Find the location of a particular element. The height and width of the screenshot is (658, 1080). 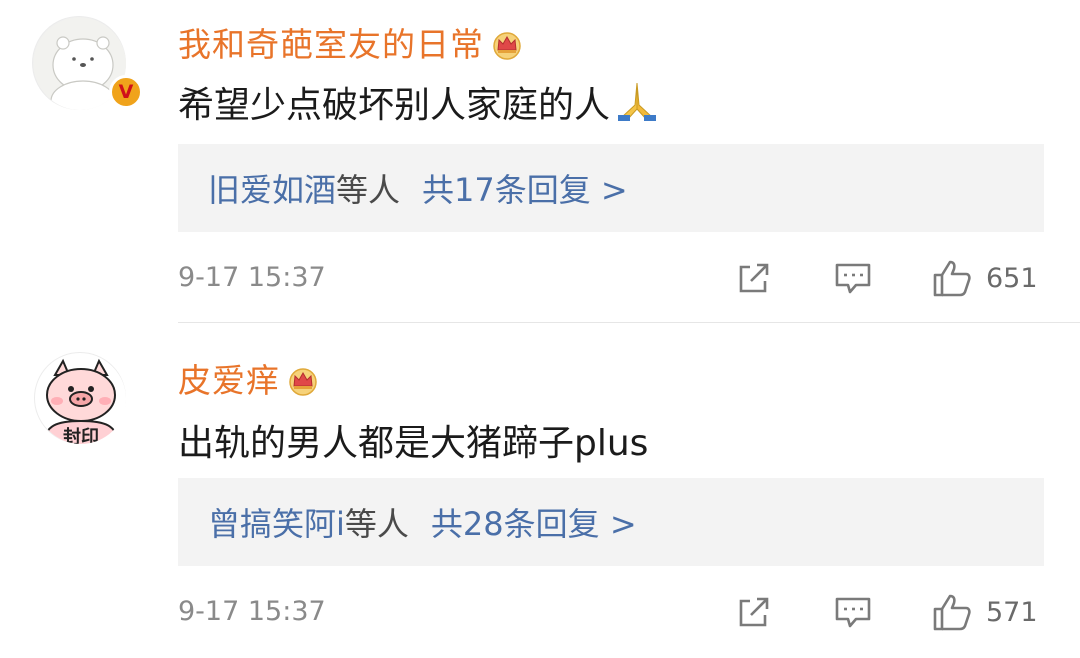

comment-body: 出轨的男人都是大猪蹄子plus is located at coordinates (413, 443).